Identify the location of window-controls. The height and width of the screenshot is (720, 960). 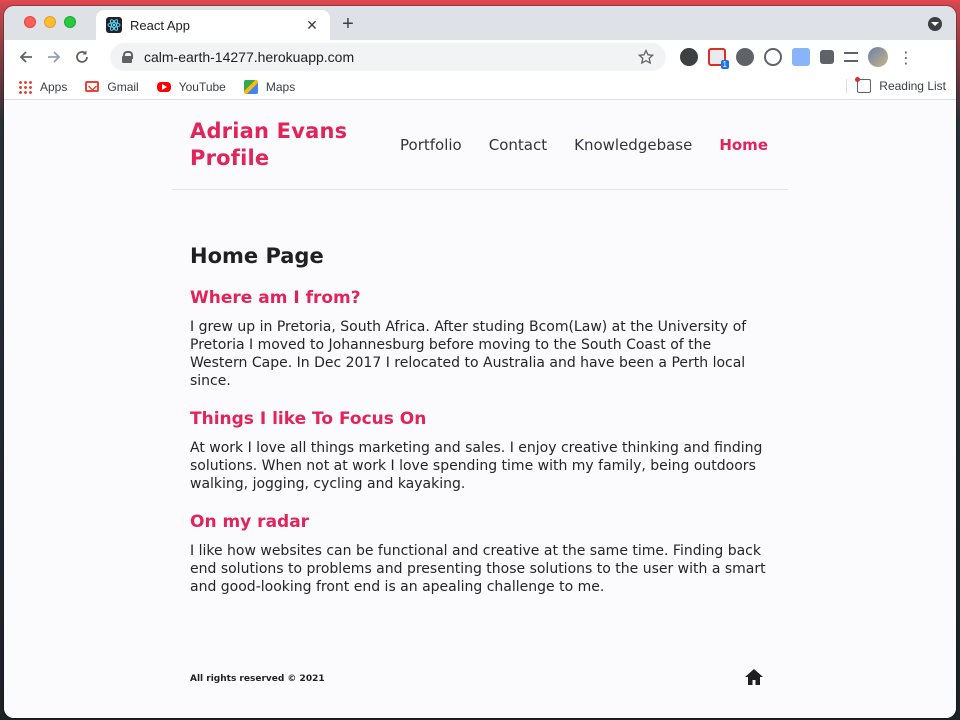
(50, 22).